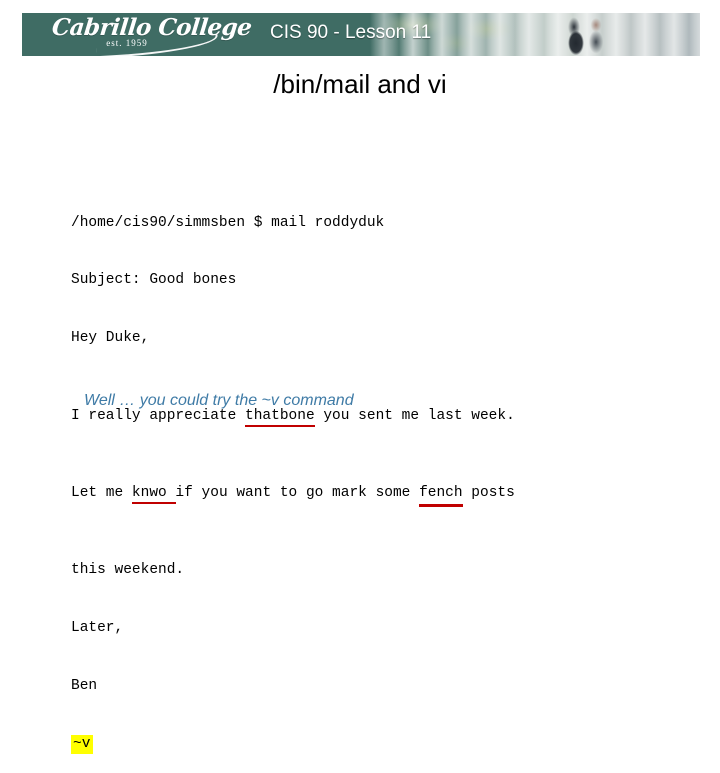 This screenshot has width=720, height=773. I want to click on misspelled-word-fench: fench, so click(441, 496).